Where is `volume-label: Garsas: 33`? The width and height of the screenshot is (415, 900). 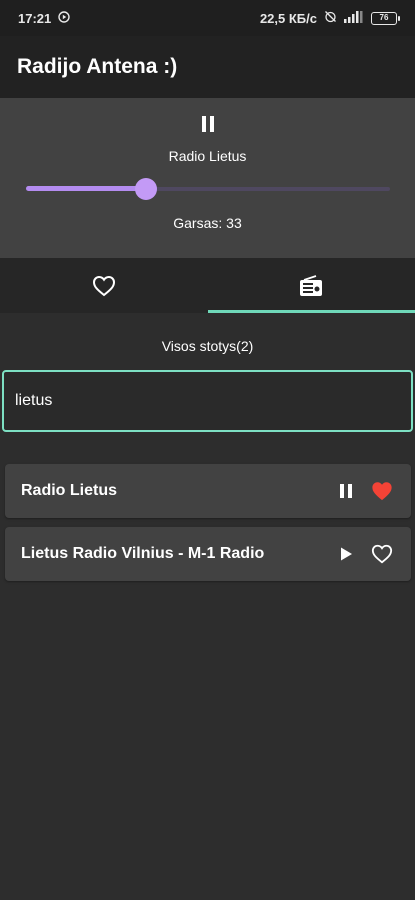 volume-label: Garsas: 33 is located at coordinates (207, 223).